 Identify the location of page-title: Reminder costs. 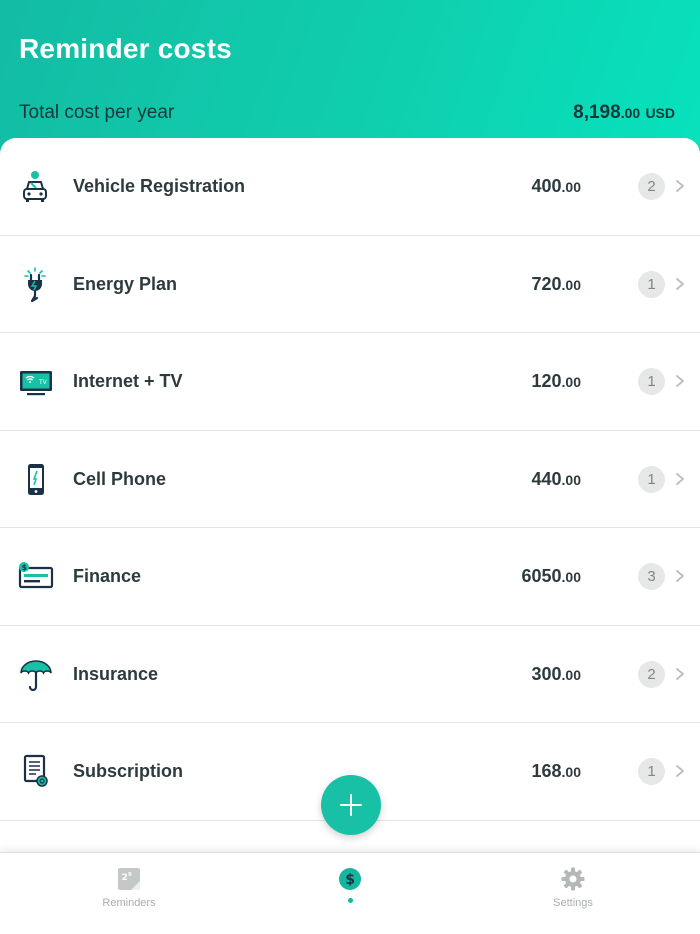
(125, 48).